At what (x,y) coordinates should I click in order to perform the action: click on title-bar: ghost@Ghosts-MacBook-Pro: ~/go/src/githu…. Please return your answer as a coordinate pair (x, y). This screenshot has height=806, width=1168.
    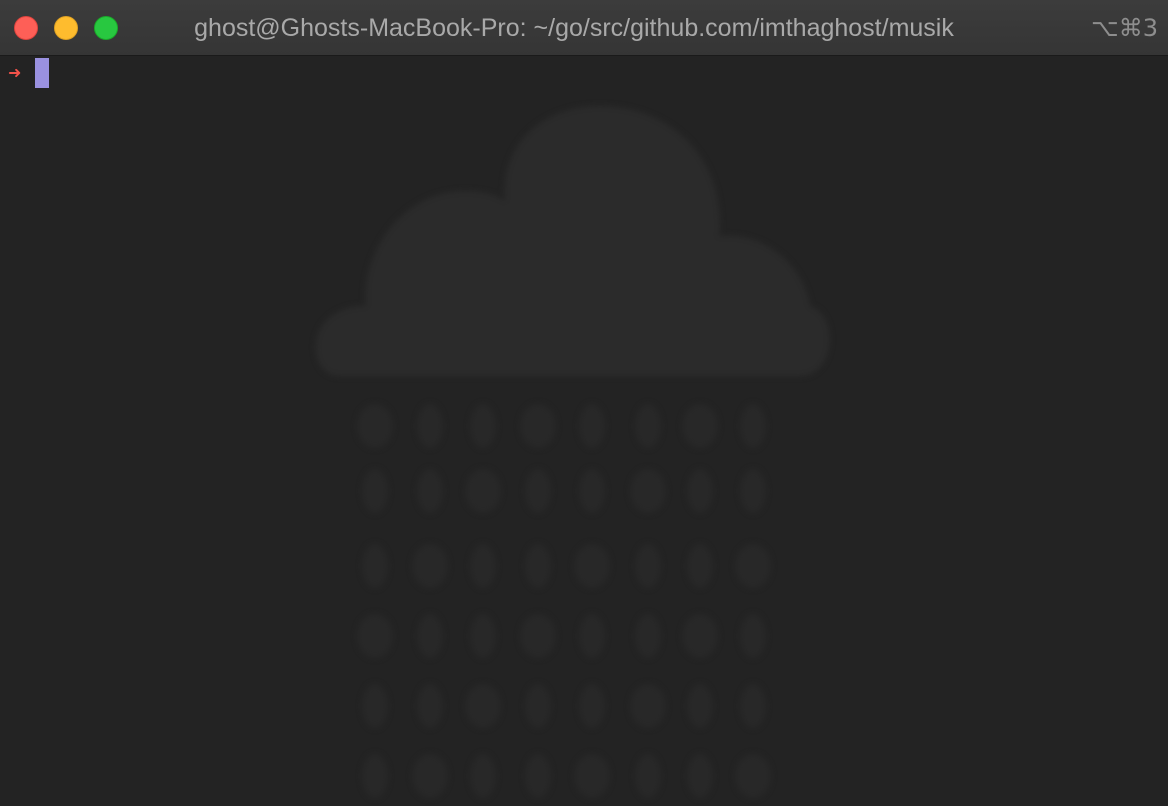
    Looking at the image, I should click on (584, 28).